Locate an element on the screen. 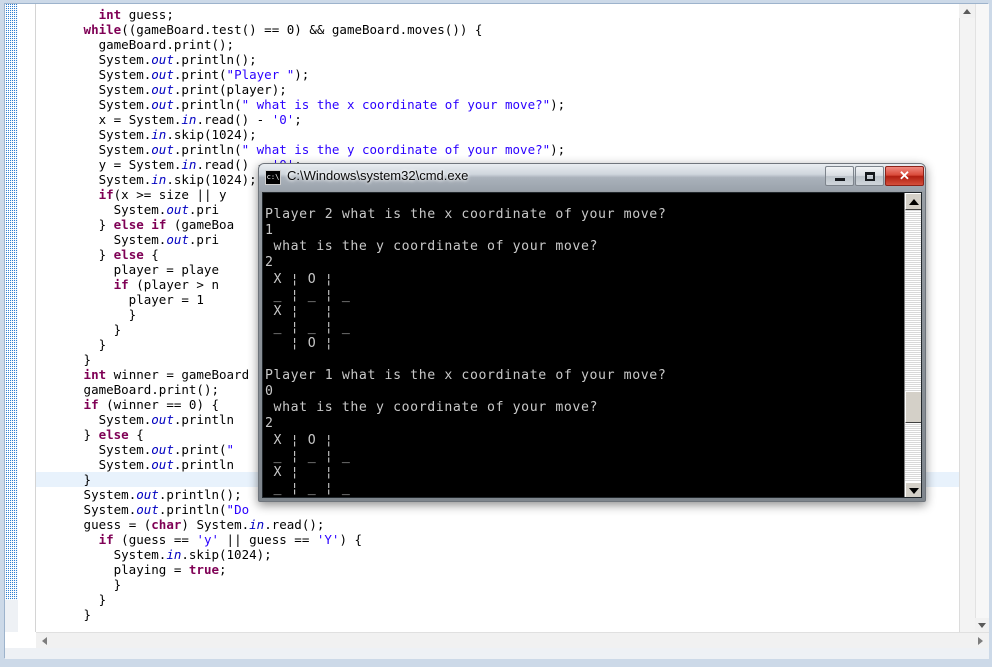  code-line: if (guess == 'y' || guess == 'Y') { is located at coordinates (230, 539).